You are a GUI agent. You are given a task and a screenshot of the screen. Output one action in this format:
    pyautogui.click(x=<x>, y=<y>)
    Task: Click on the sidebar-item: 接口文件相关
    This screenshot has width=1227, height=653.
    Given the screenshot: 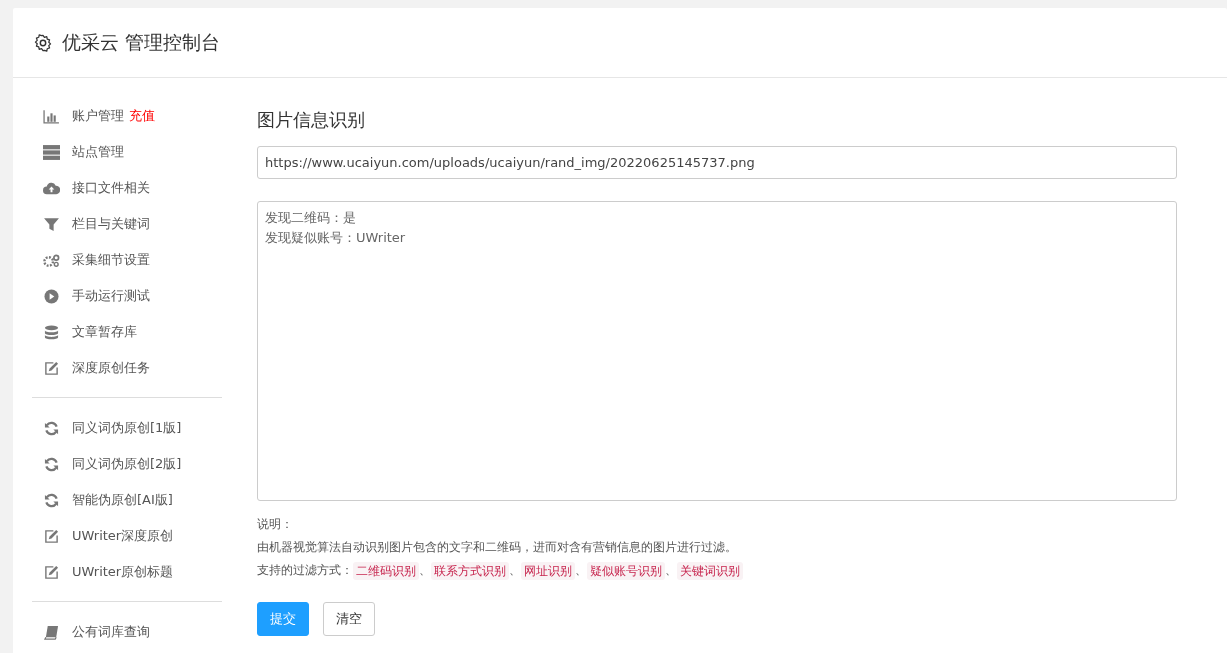 What is the action you would take?
    pyautogui.click(x=127, y=188)
    